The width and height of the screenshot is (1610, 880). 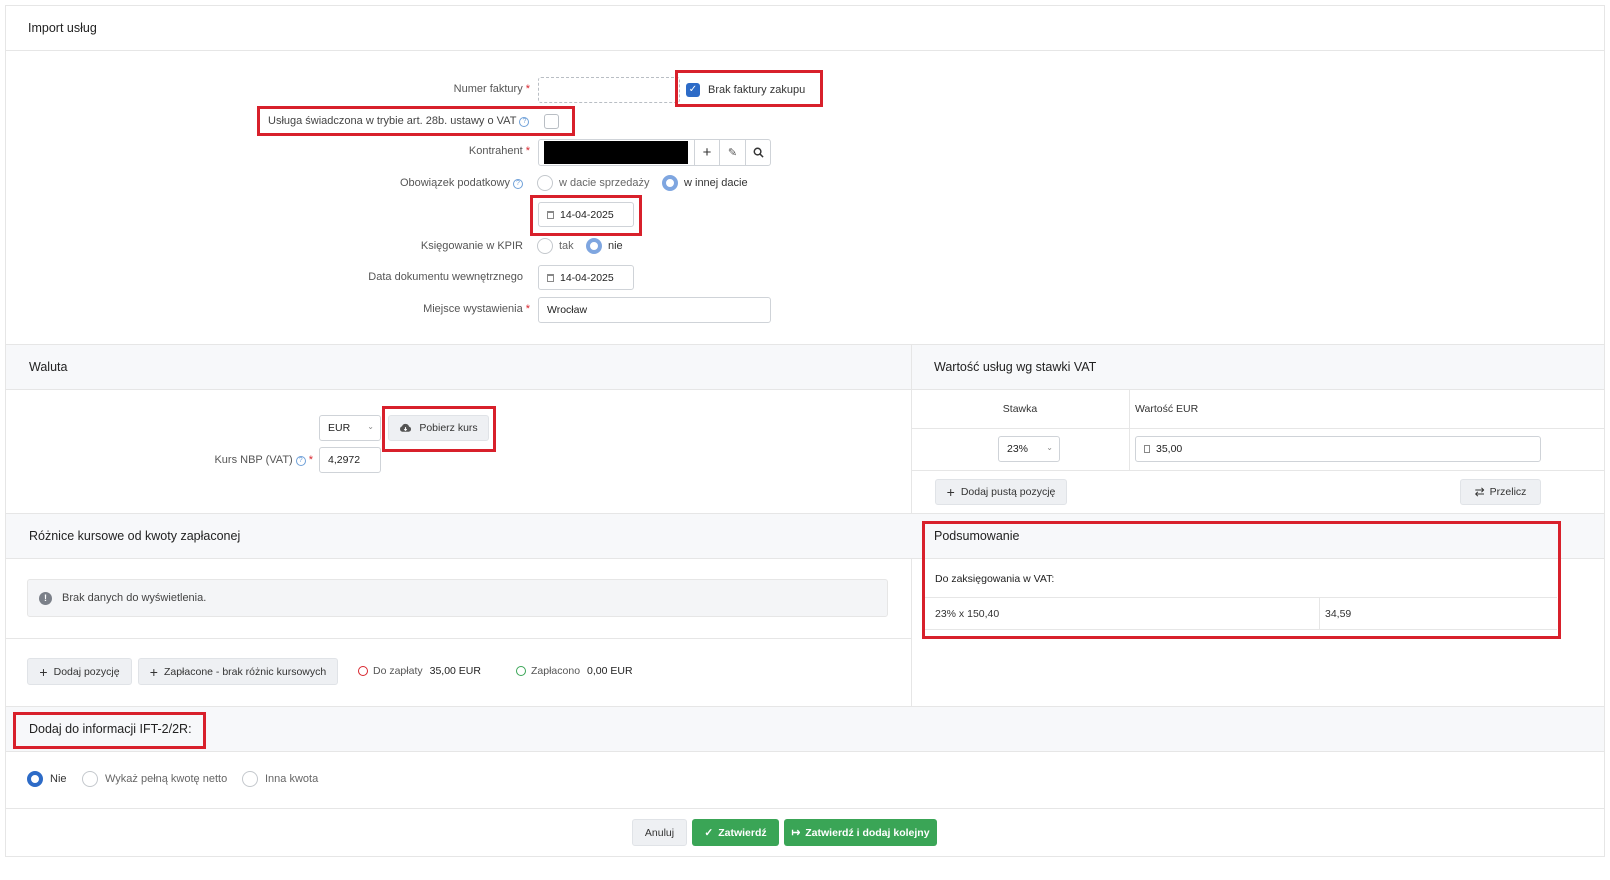 I want to click on vat-values-section-header: Wartość usług wg stawki VAT, so click(x=1257, y=367).